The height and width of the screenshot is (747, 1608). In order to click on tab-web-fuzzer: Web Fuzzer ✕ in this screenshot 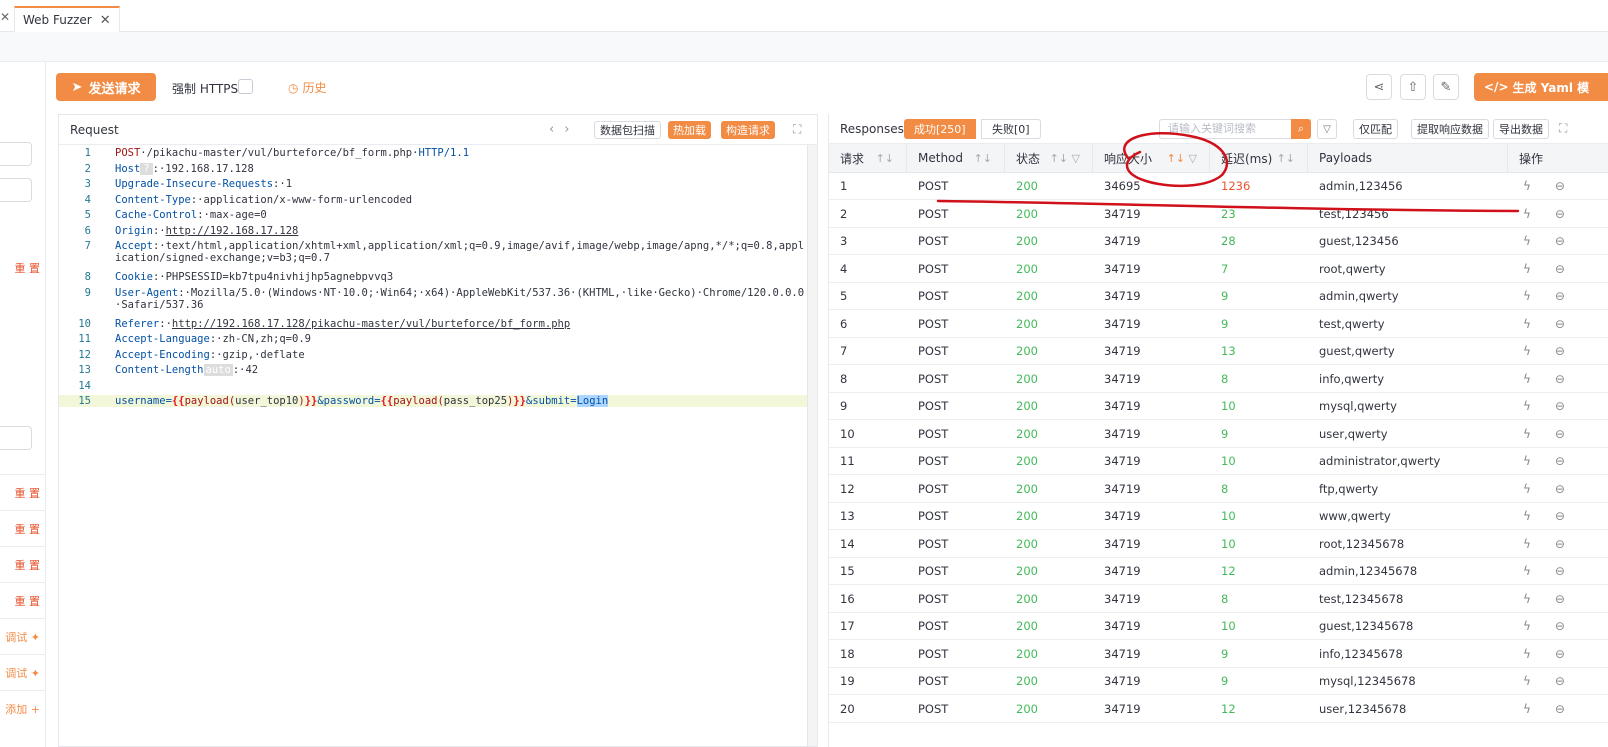, I will do `click(67, 19)`.